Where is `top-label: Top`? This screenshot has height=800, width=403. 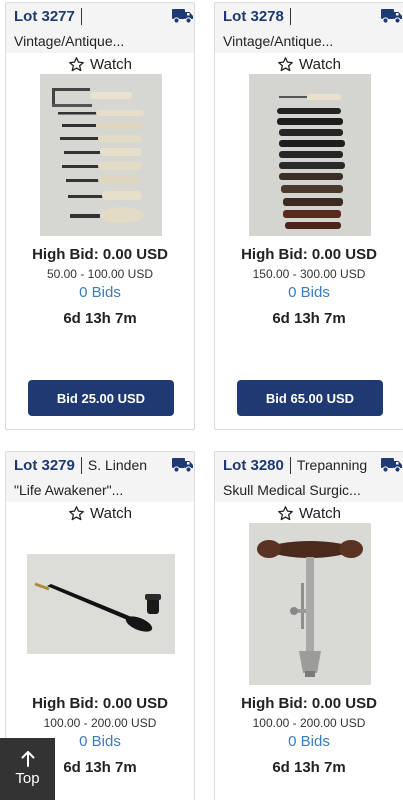
top-label: Top is located at coordinates (27, 778).